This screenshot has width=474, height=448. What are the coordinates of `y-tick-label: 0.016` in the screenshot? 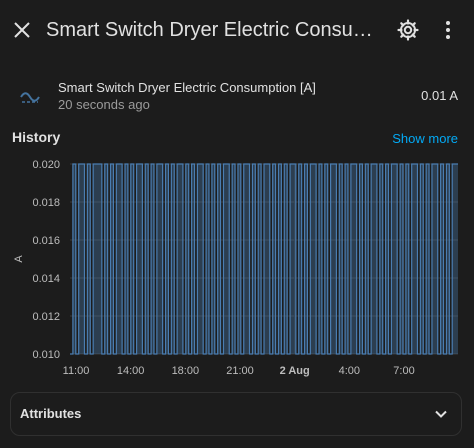 It's located at (46, 241).